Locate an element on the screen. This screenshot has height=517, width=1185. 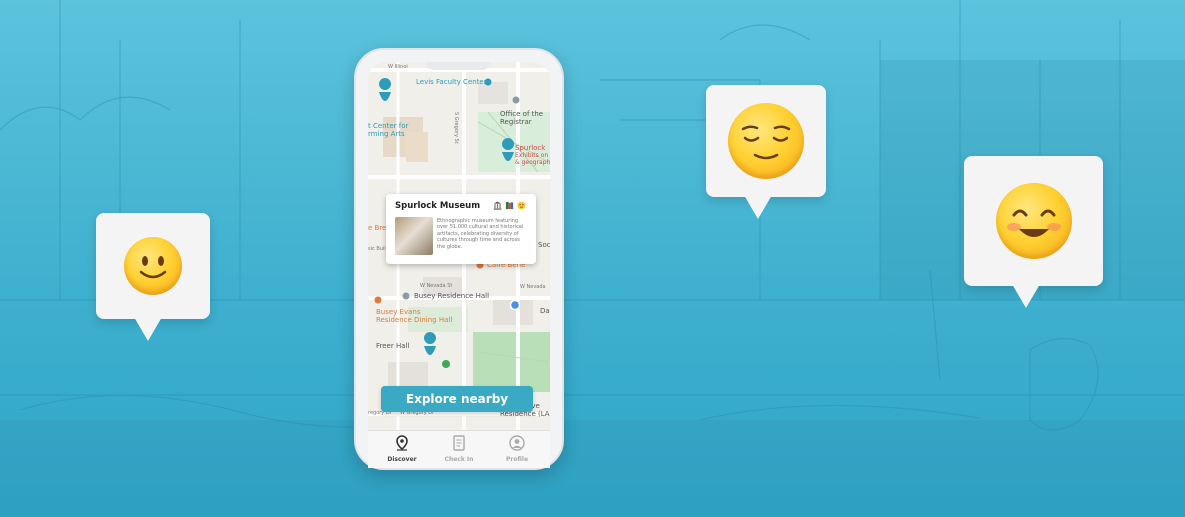
map-label: Exhibits on & geograph is located at coordinates (532, 159).